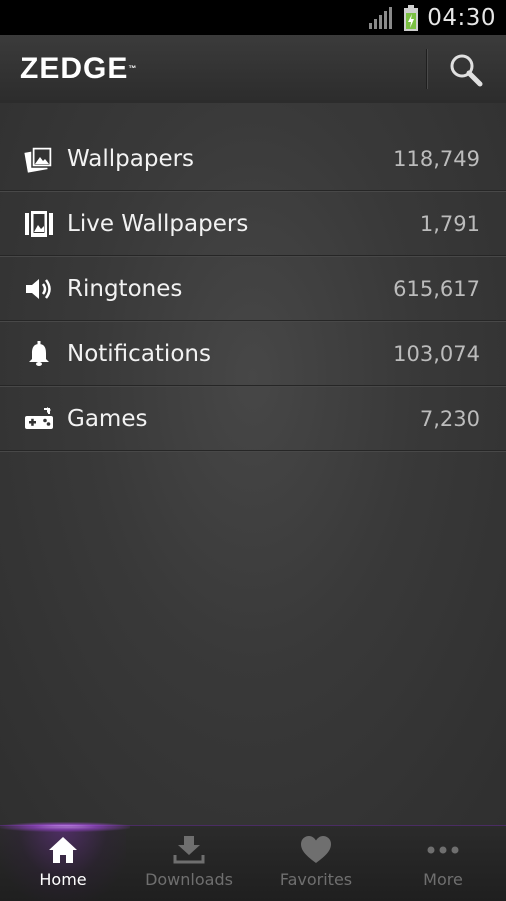 The image size is (506, 901). I want to click on category-row-games: Games 7,230, so click(253, 419).